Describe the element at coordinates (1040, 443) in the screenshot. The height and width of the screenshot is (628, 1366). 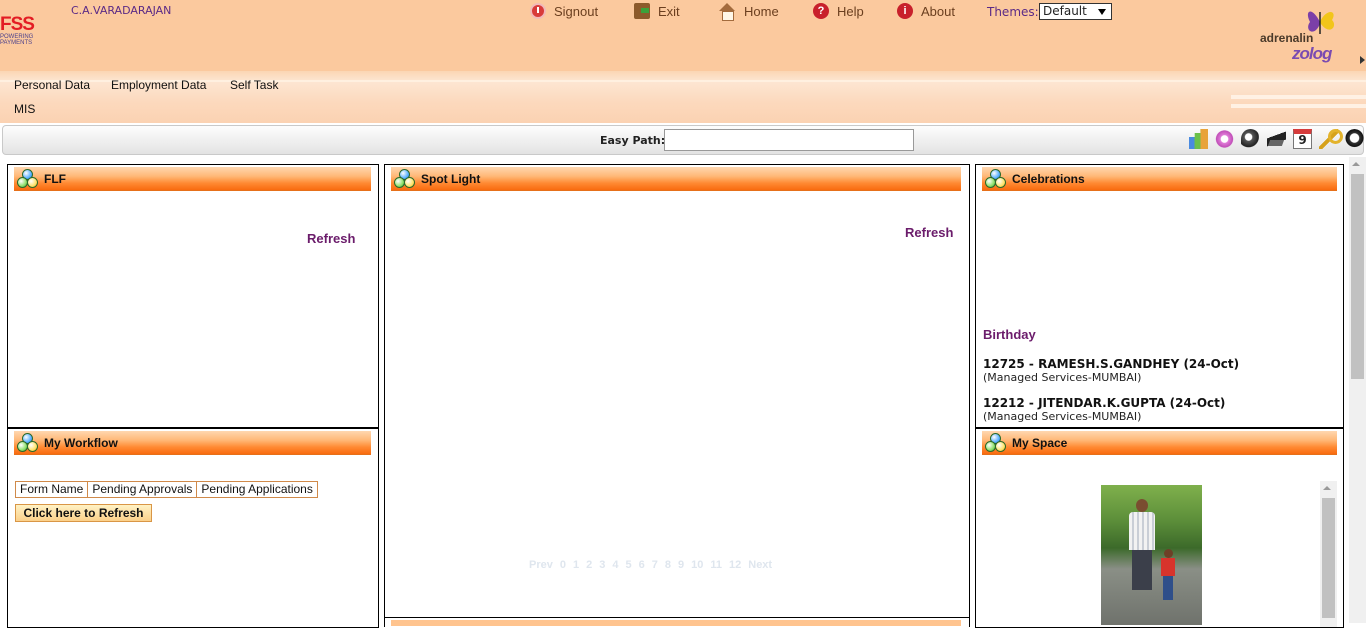
I see `myspace-title: My Space` at that location.